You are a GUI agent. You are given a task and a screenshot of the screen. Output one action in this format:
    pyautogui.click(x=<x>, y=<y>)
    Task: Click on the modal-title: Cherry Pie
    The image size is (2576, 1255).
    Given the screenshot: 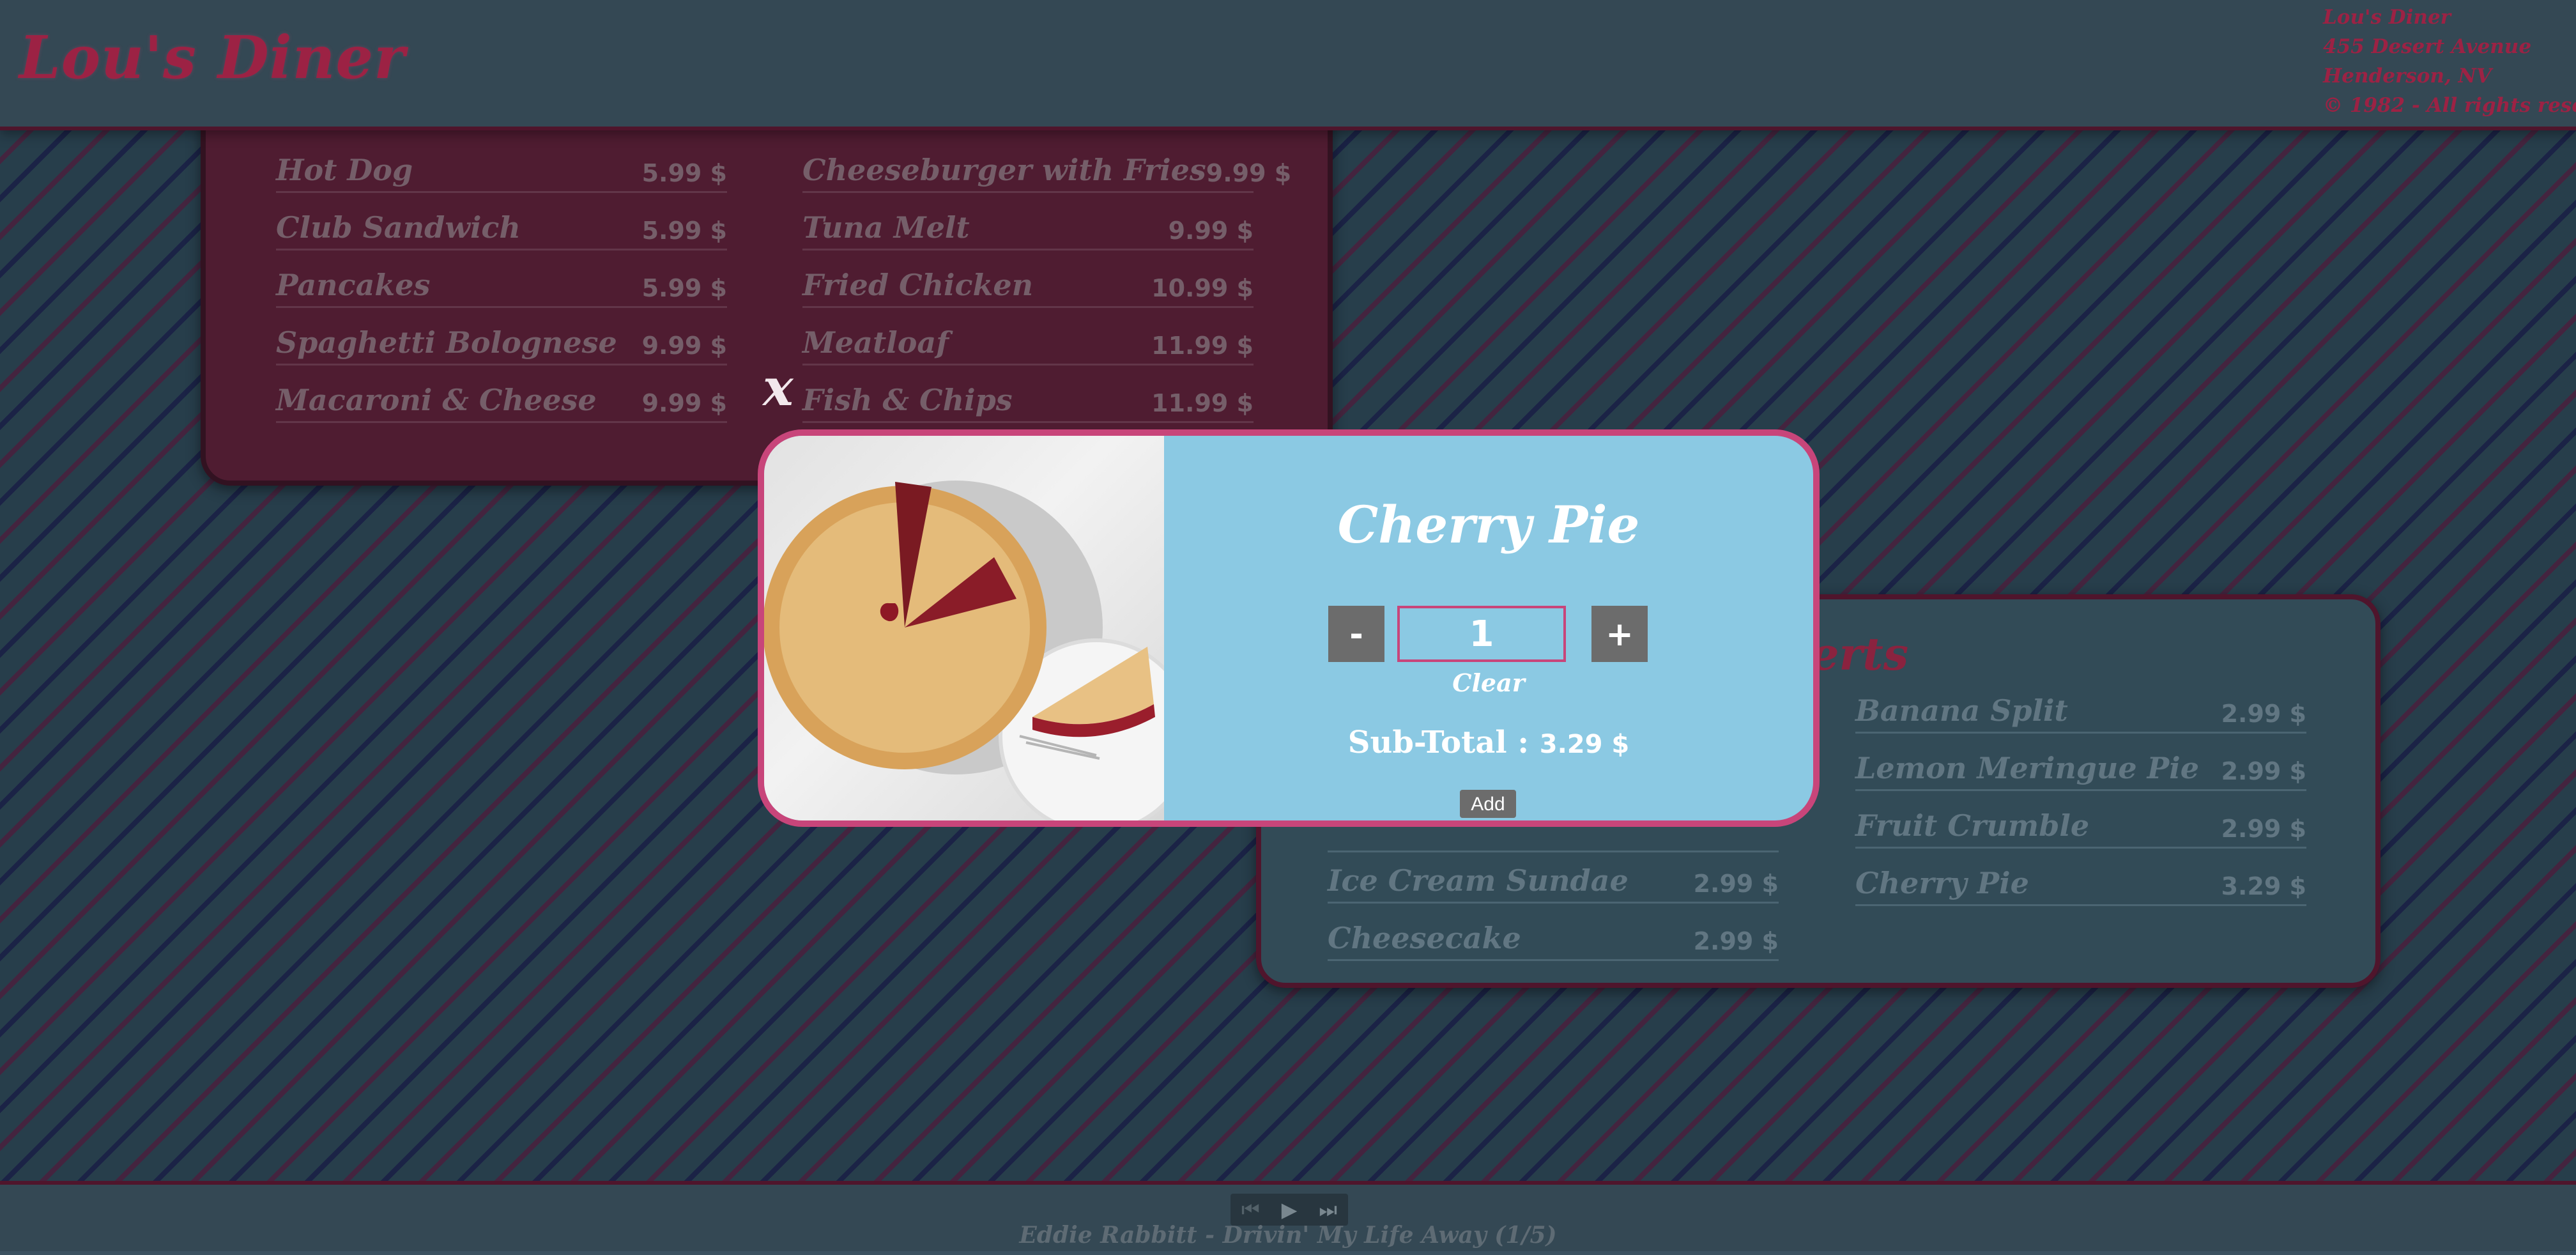 What is the action you would take?
    pyautogui.click(x=1488, y=525)
    